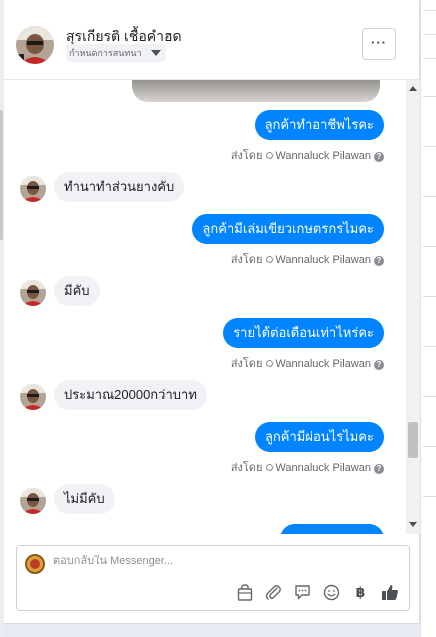 This screenshot has width=436, height=637. I want to click on conversation-status-label: กำหนดการสนทนา, so click(105, 53).